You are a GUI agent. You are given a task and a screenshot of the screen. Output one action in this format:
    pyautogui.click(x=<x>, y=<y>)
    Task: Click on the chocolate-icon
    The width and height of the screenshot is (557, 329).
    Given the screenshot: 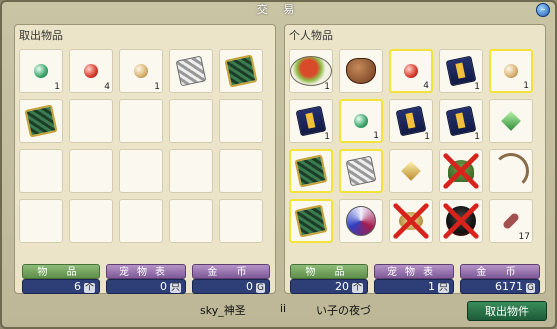 What is the action you would take?
    pyautogui.click(x=361, y=71)
    